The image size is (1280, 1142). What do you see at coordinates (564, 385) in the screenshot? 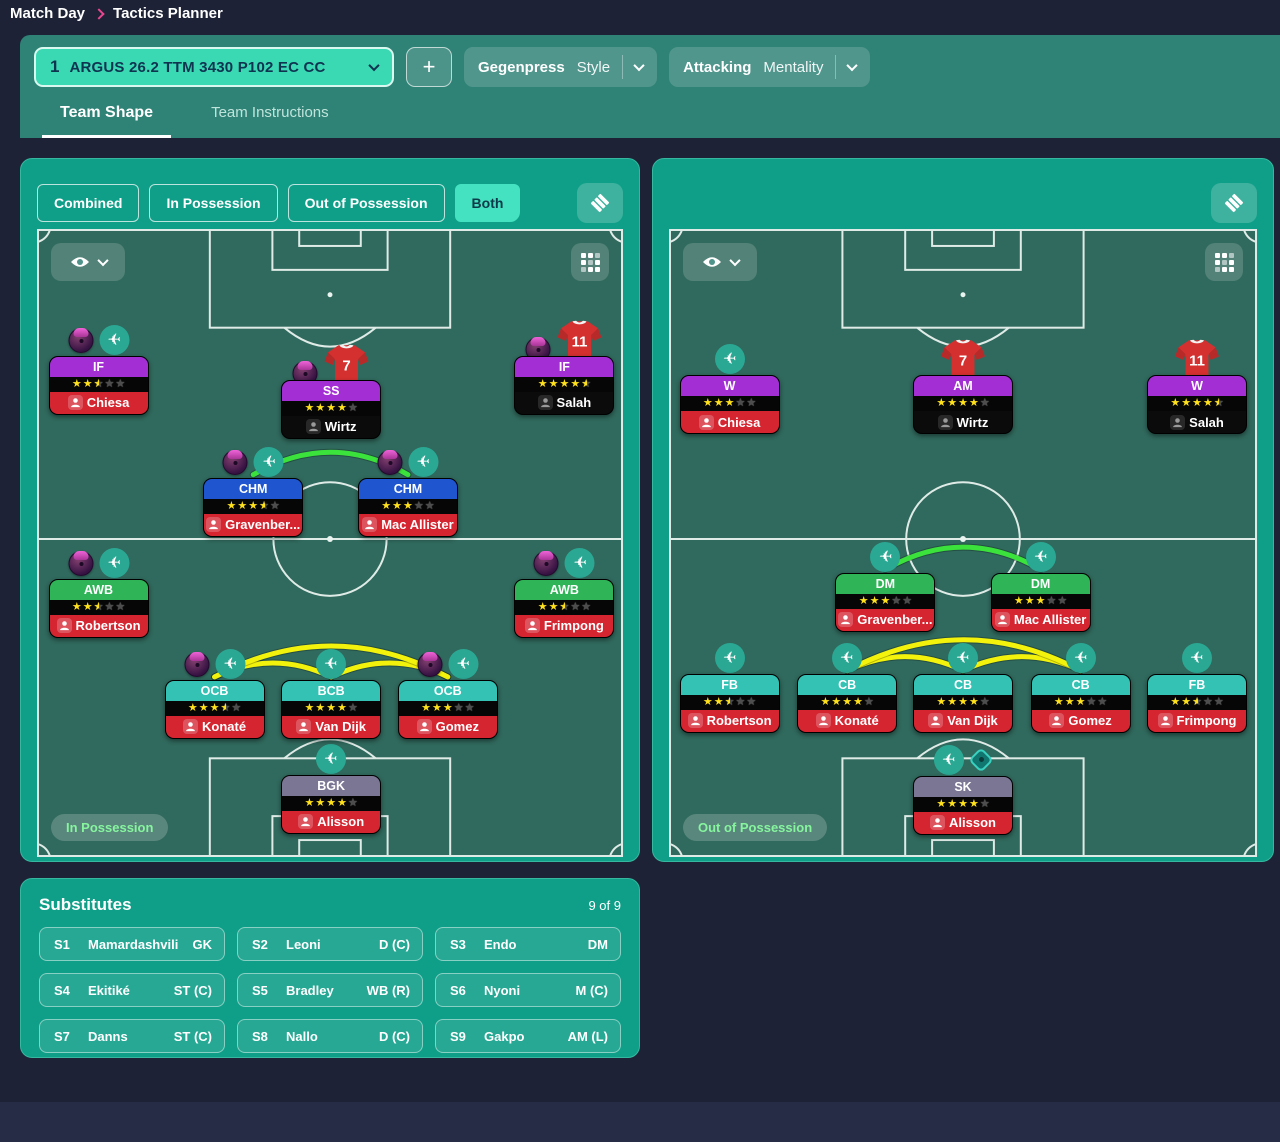
I see `player-card-salah: IF★★★★★★Salah` at bounding box center [564, 385].